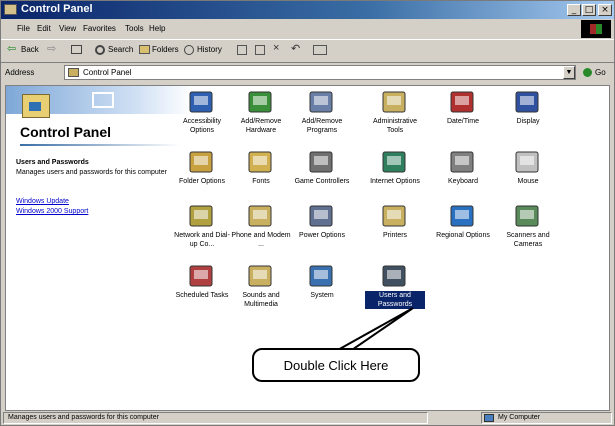 This screenshot has width=615, height=426. What do you see at coordinates (279, 48) in the screenshot?
I see `delete-icon: ×` at bounding box center [279, 48].